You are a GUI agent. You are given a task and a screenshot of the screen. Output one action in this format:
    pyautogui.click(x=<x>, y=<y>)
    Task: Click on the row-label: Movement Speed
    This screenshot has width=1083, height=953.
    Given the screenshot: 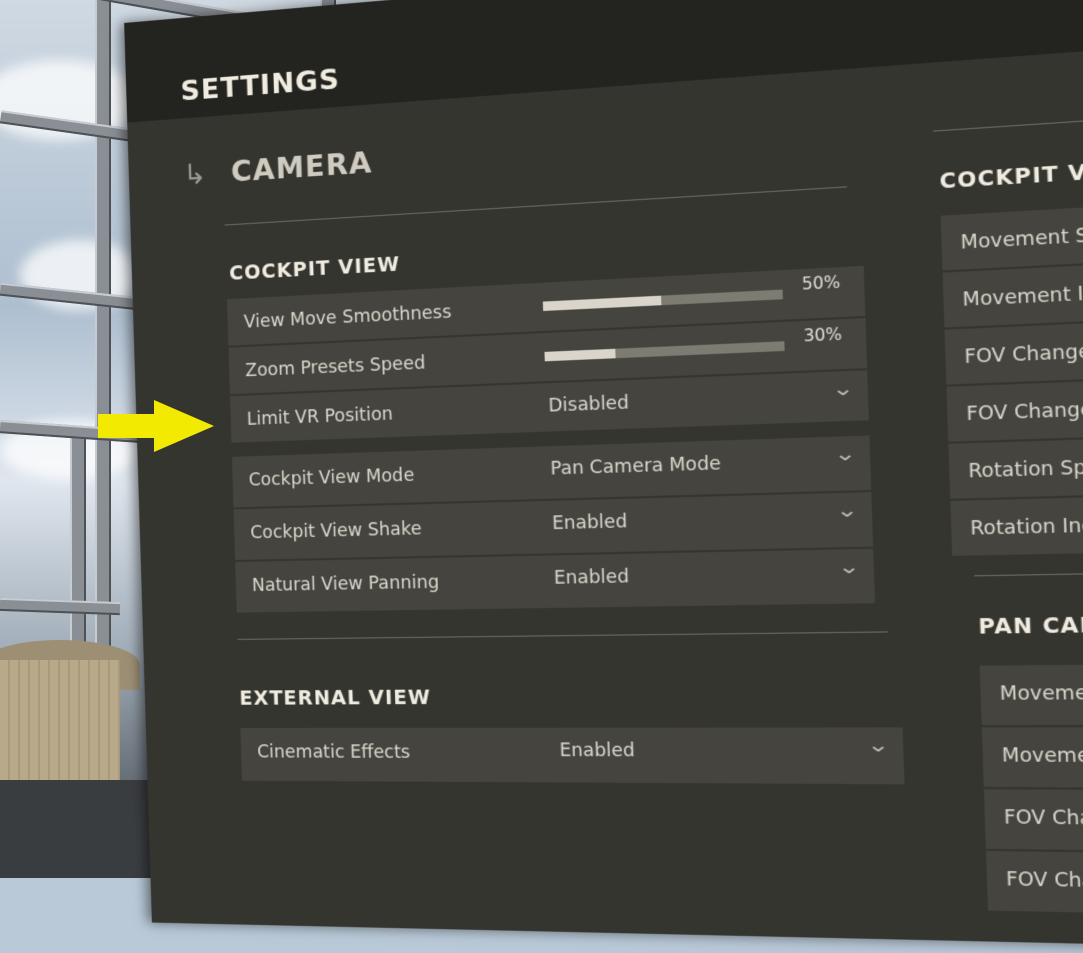 What is the action you would take?
    pyautogui.click(x=1021, y=238)
    